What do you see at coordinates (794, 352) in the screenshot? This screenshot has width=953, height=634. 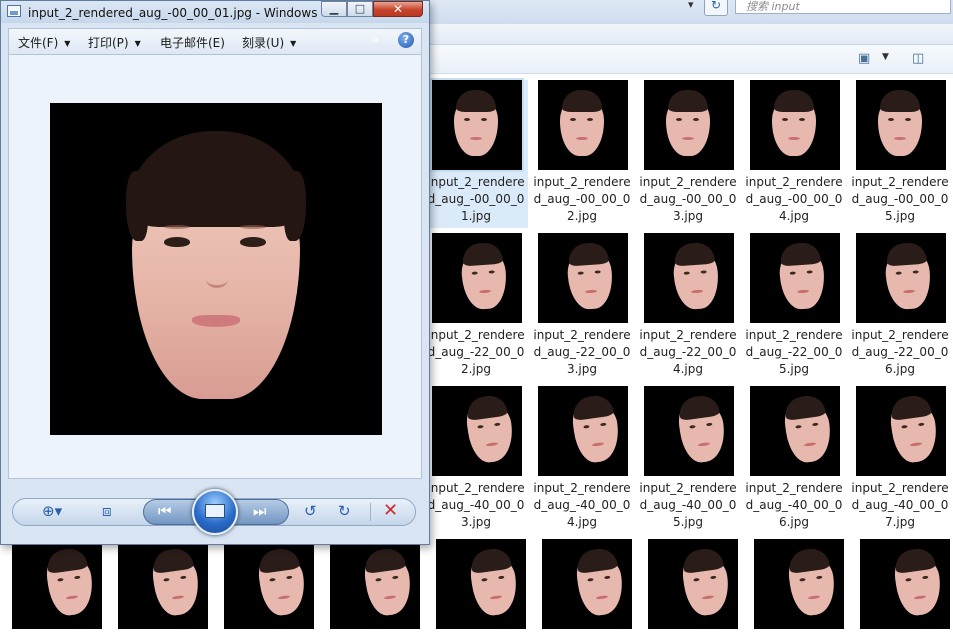 I see `thumbnail-label: input_2_rendered_aug_-22_00_05.jpg` at bounding box center [794, 352].